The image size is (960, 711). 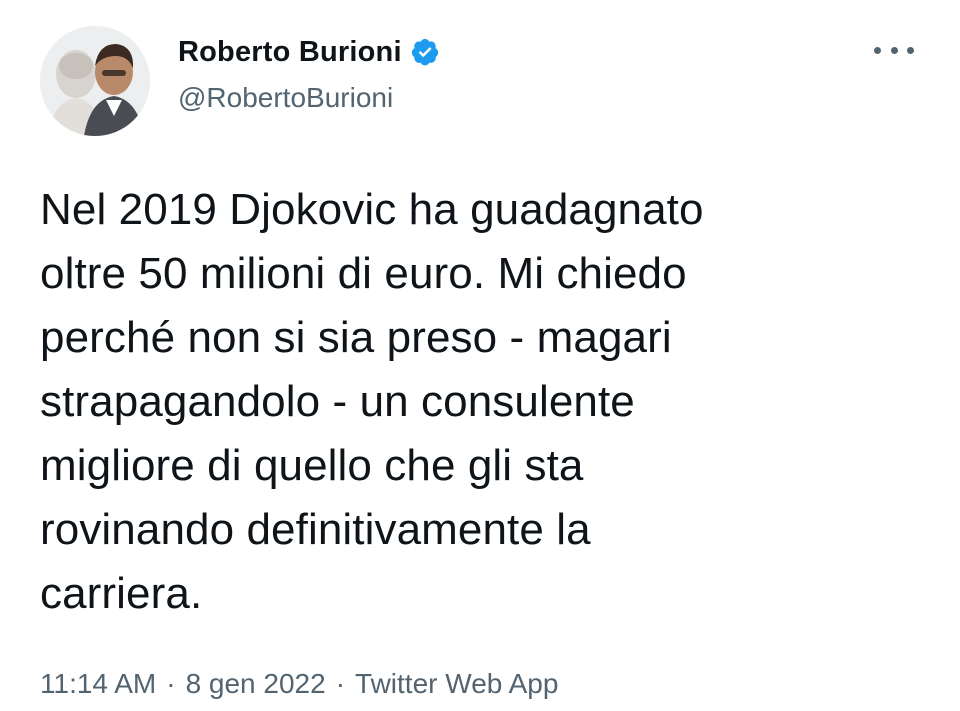 I want to click on tweet-source: Twitter Web App, so click(x=457, y=683).